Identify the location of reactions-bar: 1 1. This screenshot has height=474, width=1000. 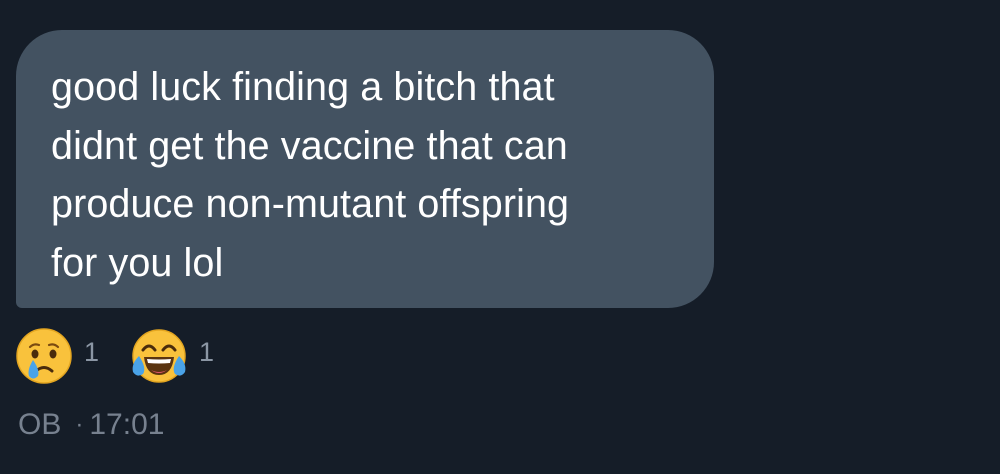
(129, 356).